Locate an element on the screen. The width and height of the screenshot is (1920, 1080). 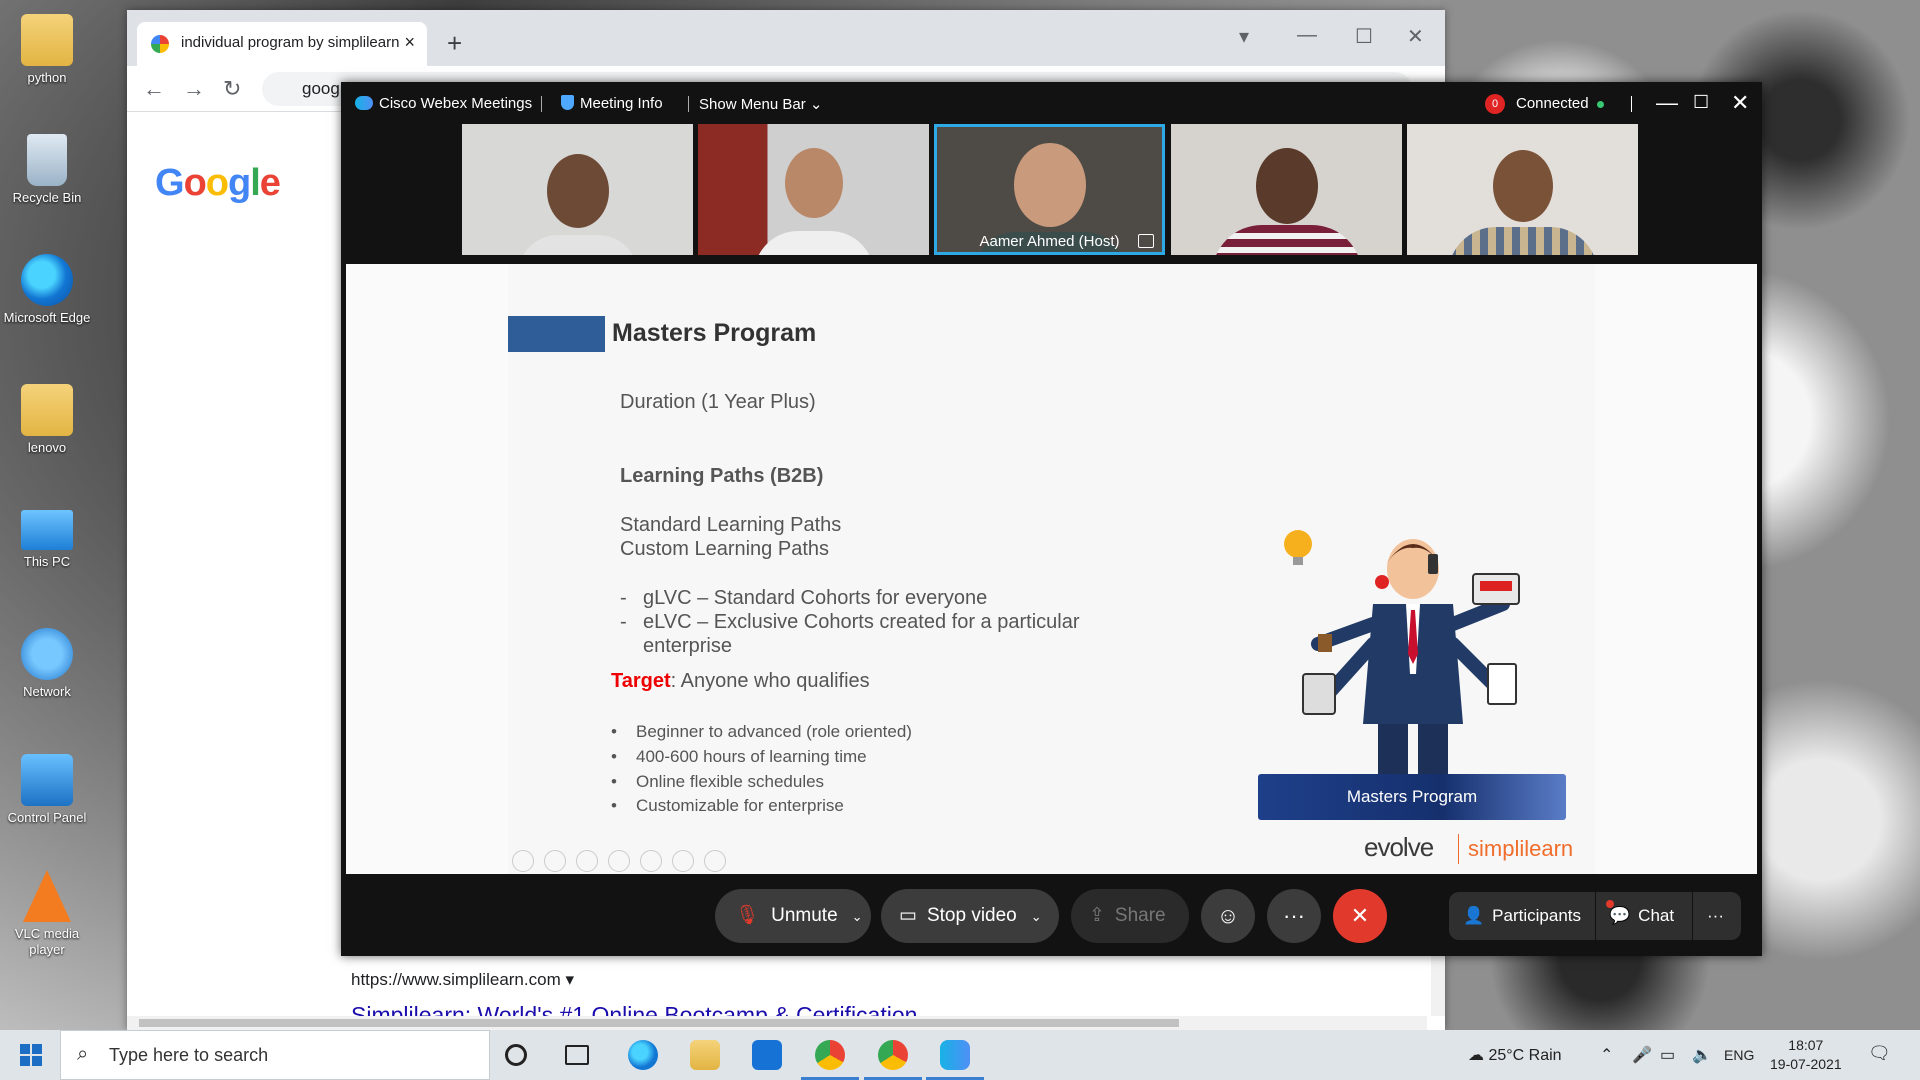
desktop-icon-network: Network is located at coordinates (47, 664).